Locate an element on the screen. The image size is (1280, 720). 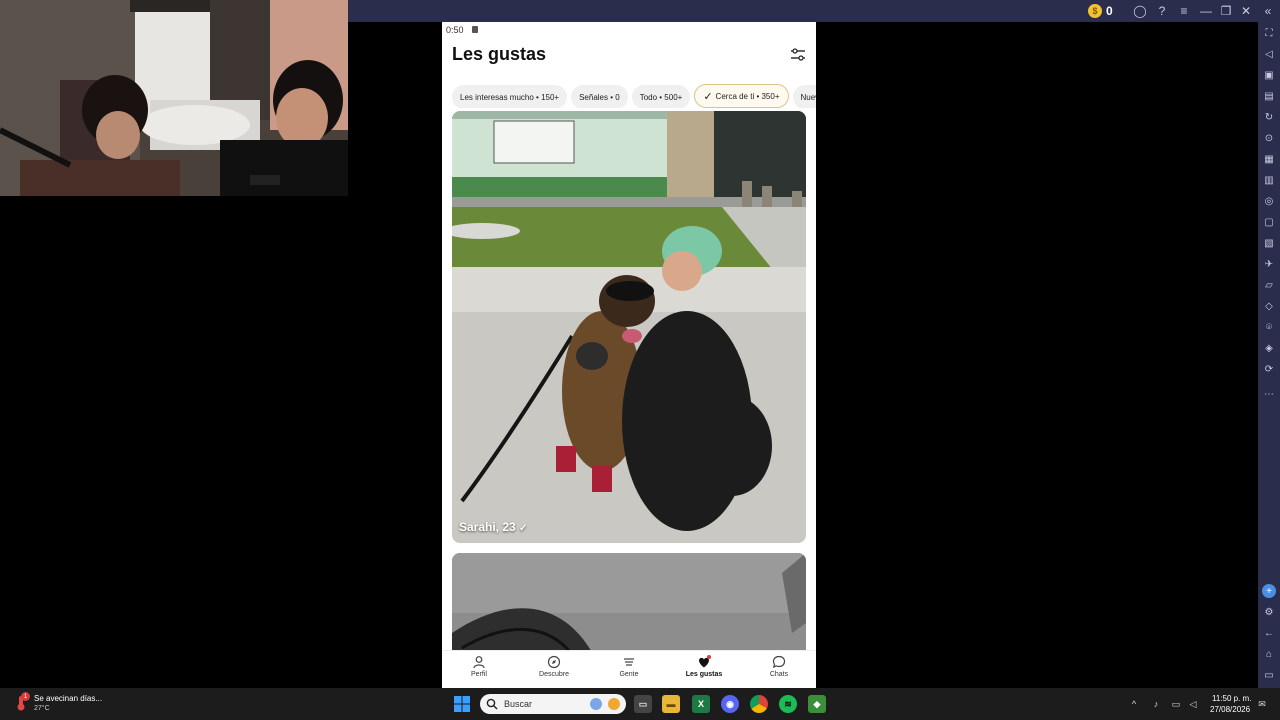
speaker-icon: ◁ is located at coordinates (1193, 704).